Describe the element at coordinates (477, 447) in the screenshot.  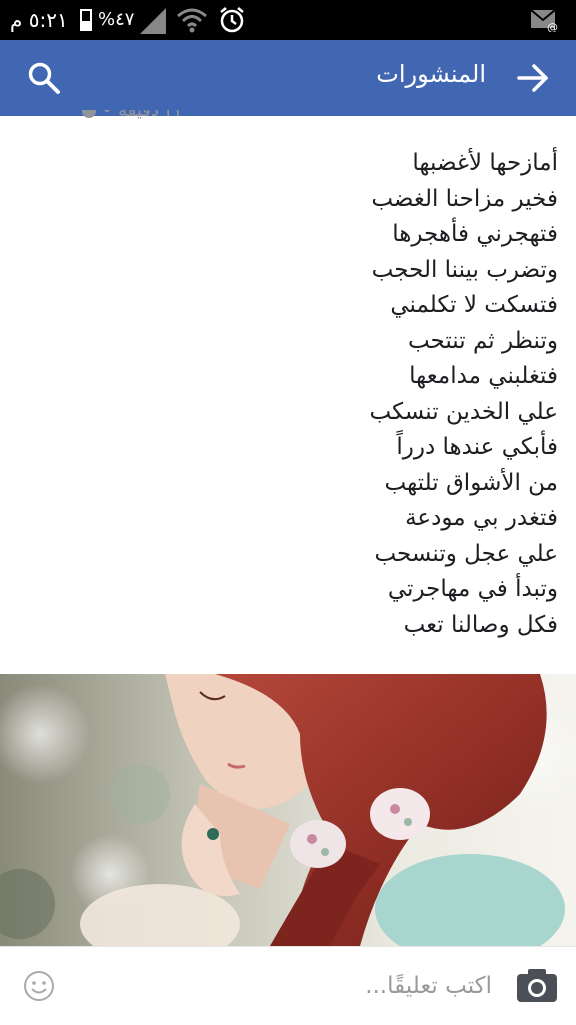
I see `poem-line: فأبكي عندها درراً` at that location.